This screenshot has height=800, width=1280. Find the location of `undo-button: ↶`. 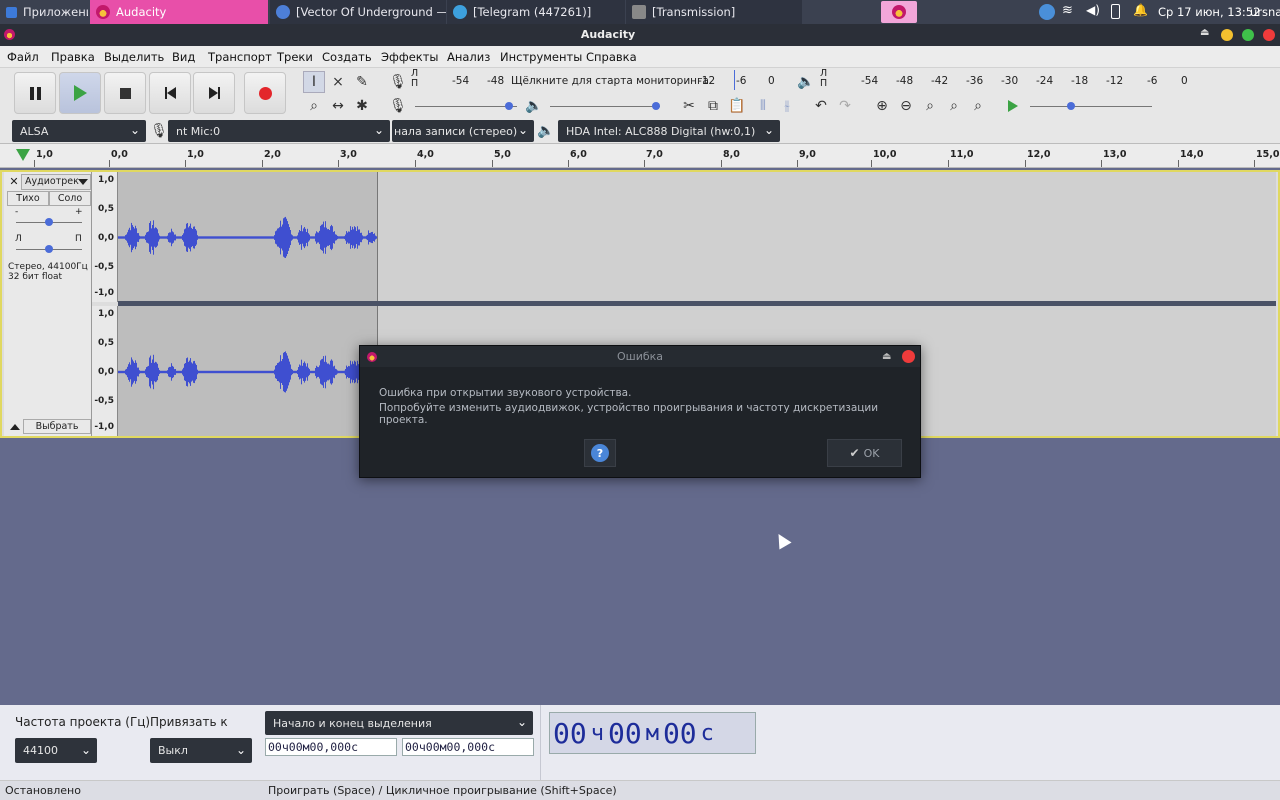

undo-button: ↶ is located at coordinates (821, 106).